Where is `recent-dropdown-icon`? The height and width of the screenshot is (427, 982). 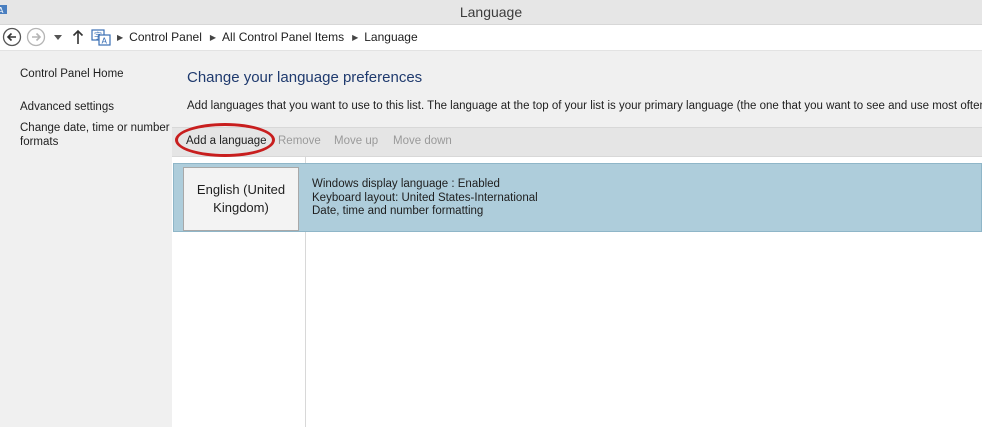
recent-dropdown-icon is located at coordinates (58, 37).